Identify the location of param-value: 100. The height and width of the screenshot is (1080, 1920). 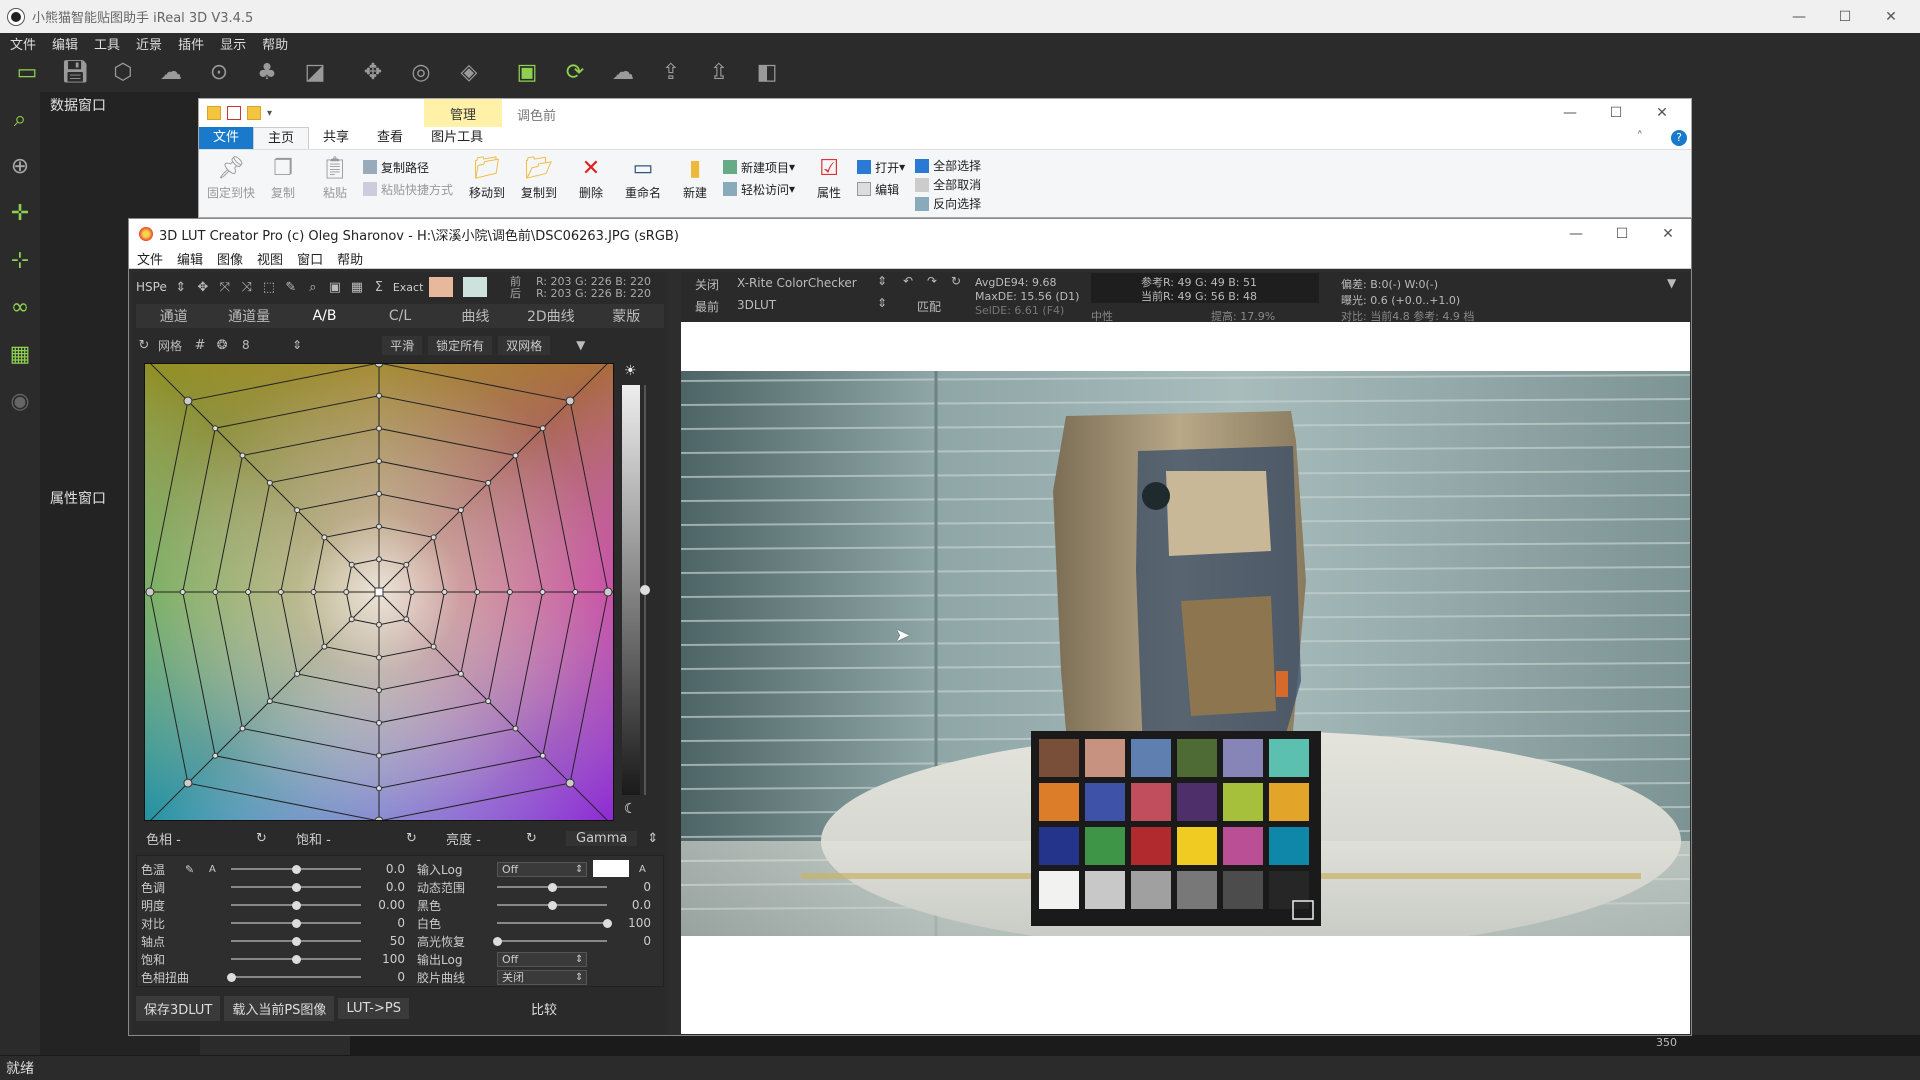
(631, 923).